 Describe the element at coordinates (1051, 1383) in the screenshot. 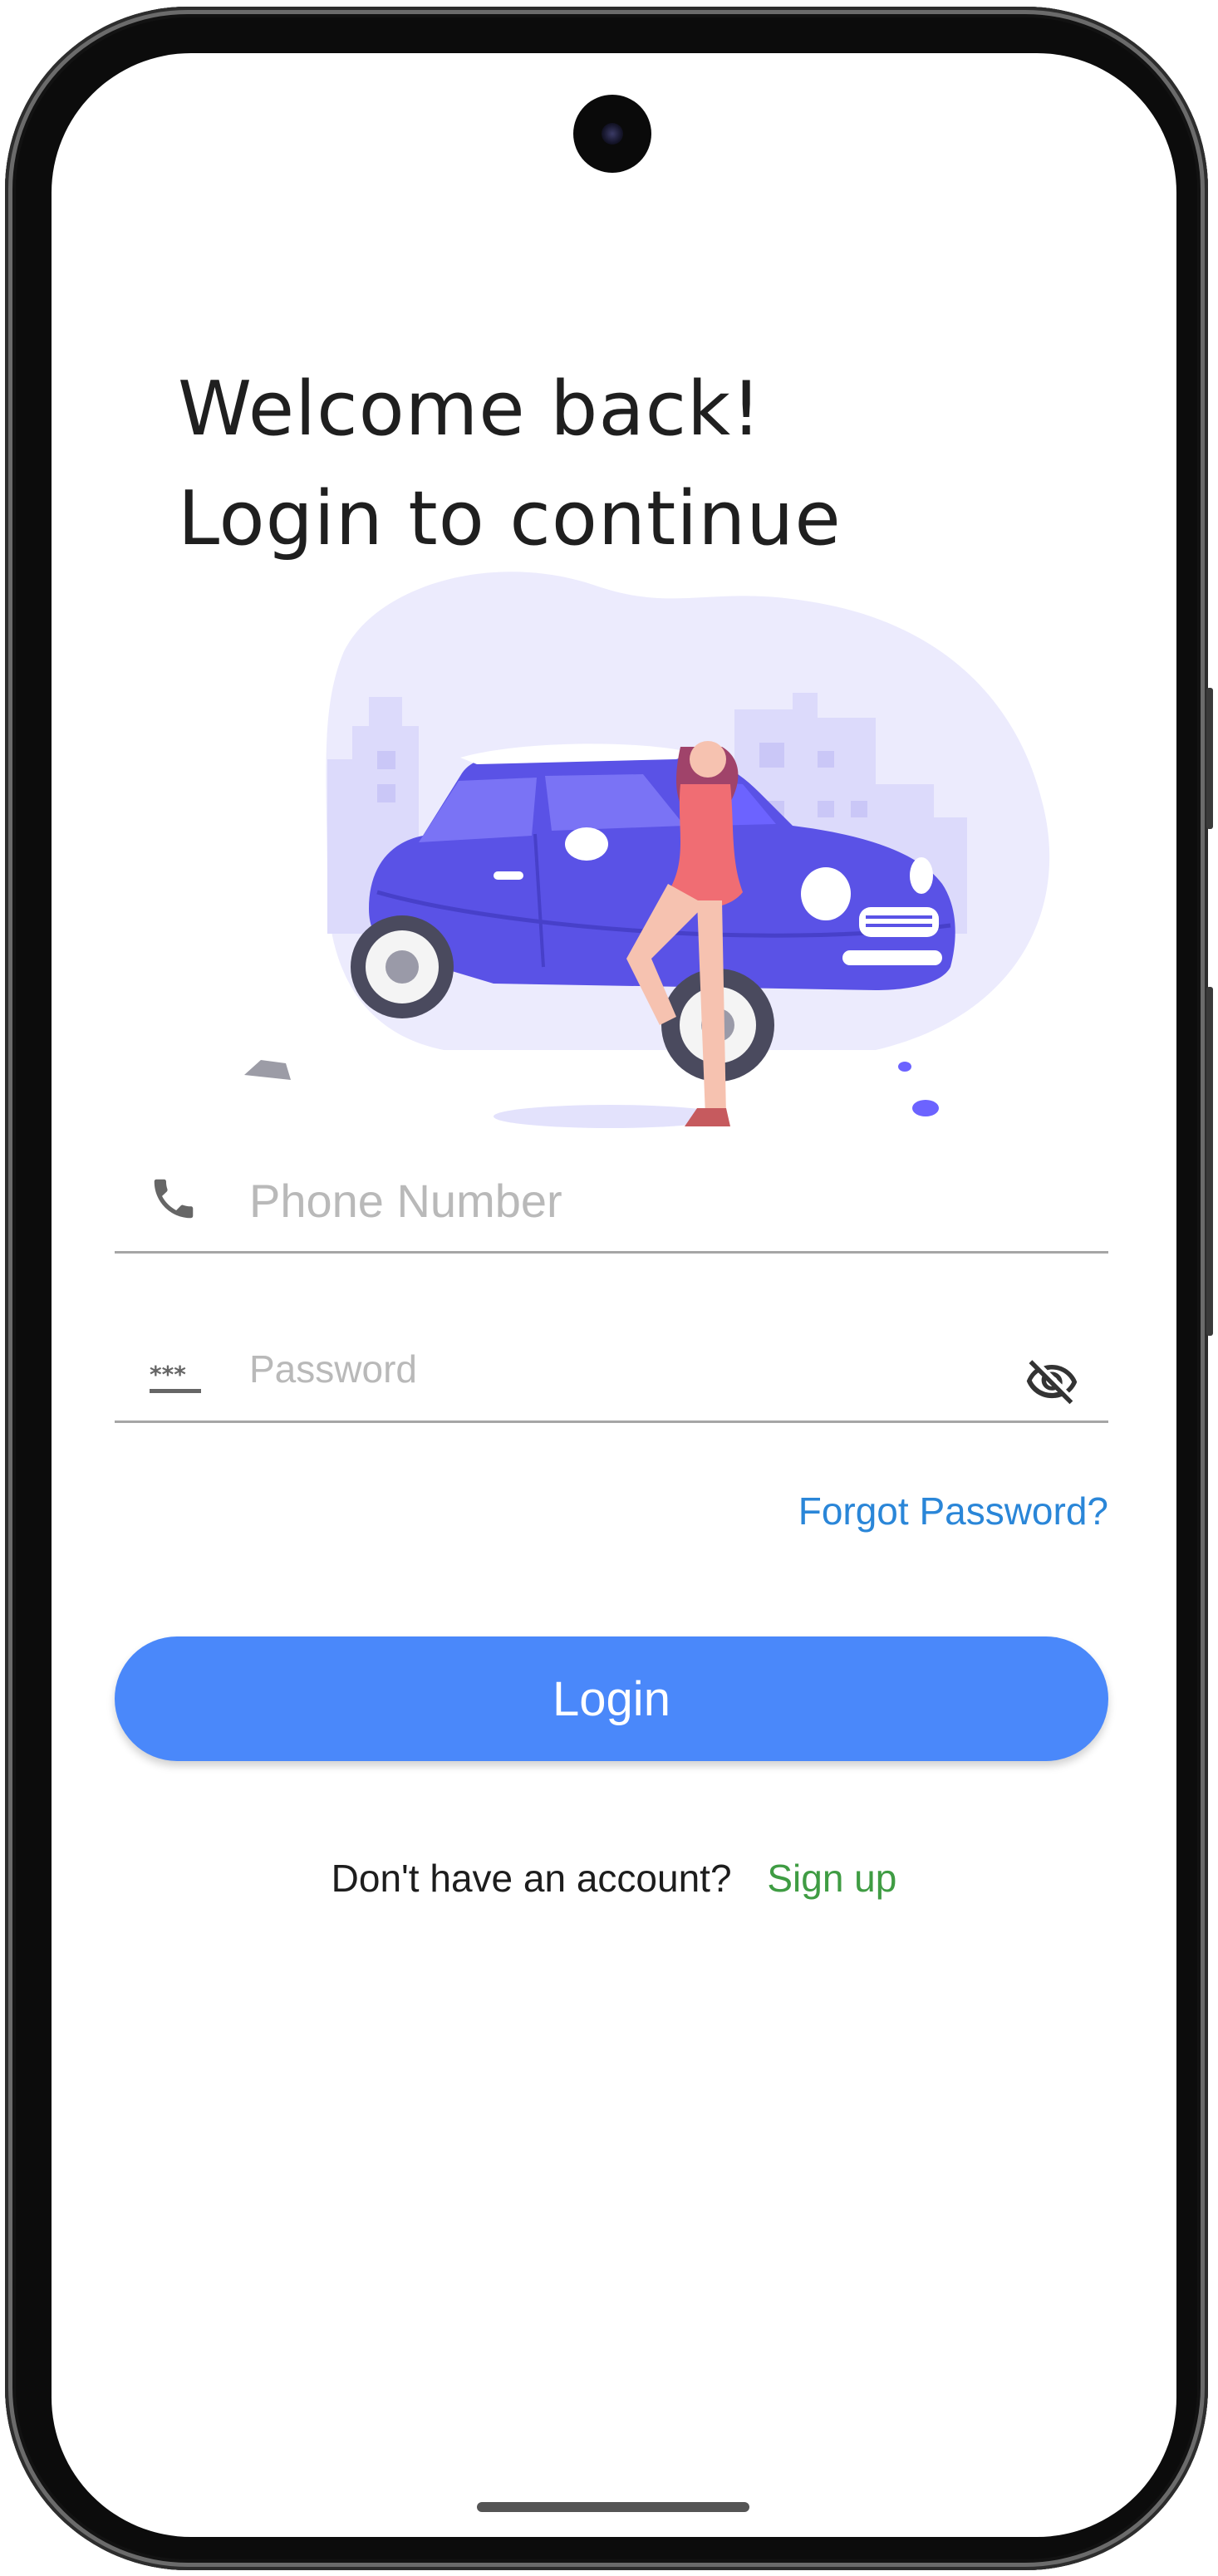

I see `eye-off-icon` at that location.